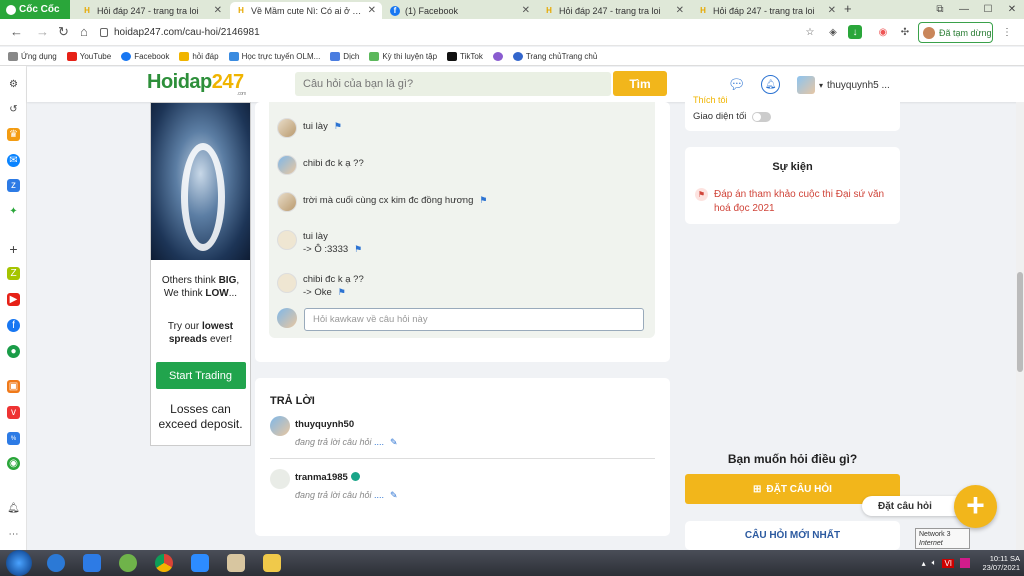 Image resolution: width=1024 pixels, height=576 pixels. Describe the element at coordinates (32, 56) in the screenshot. I see `bookmark-apps: Ứng dụng` at that location.